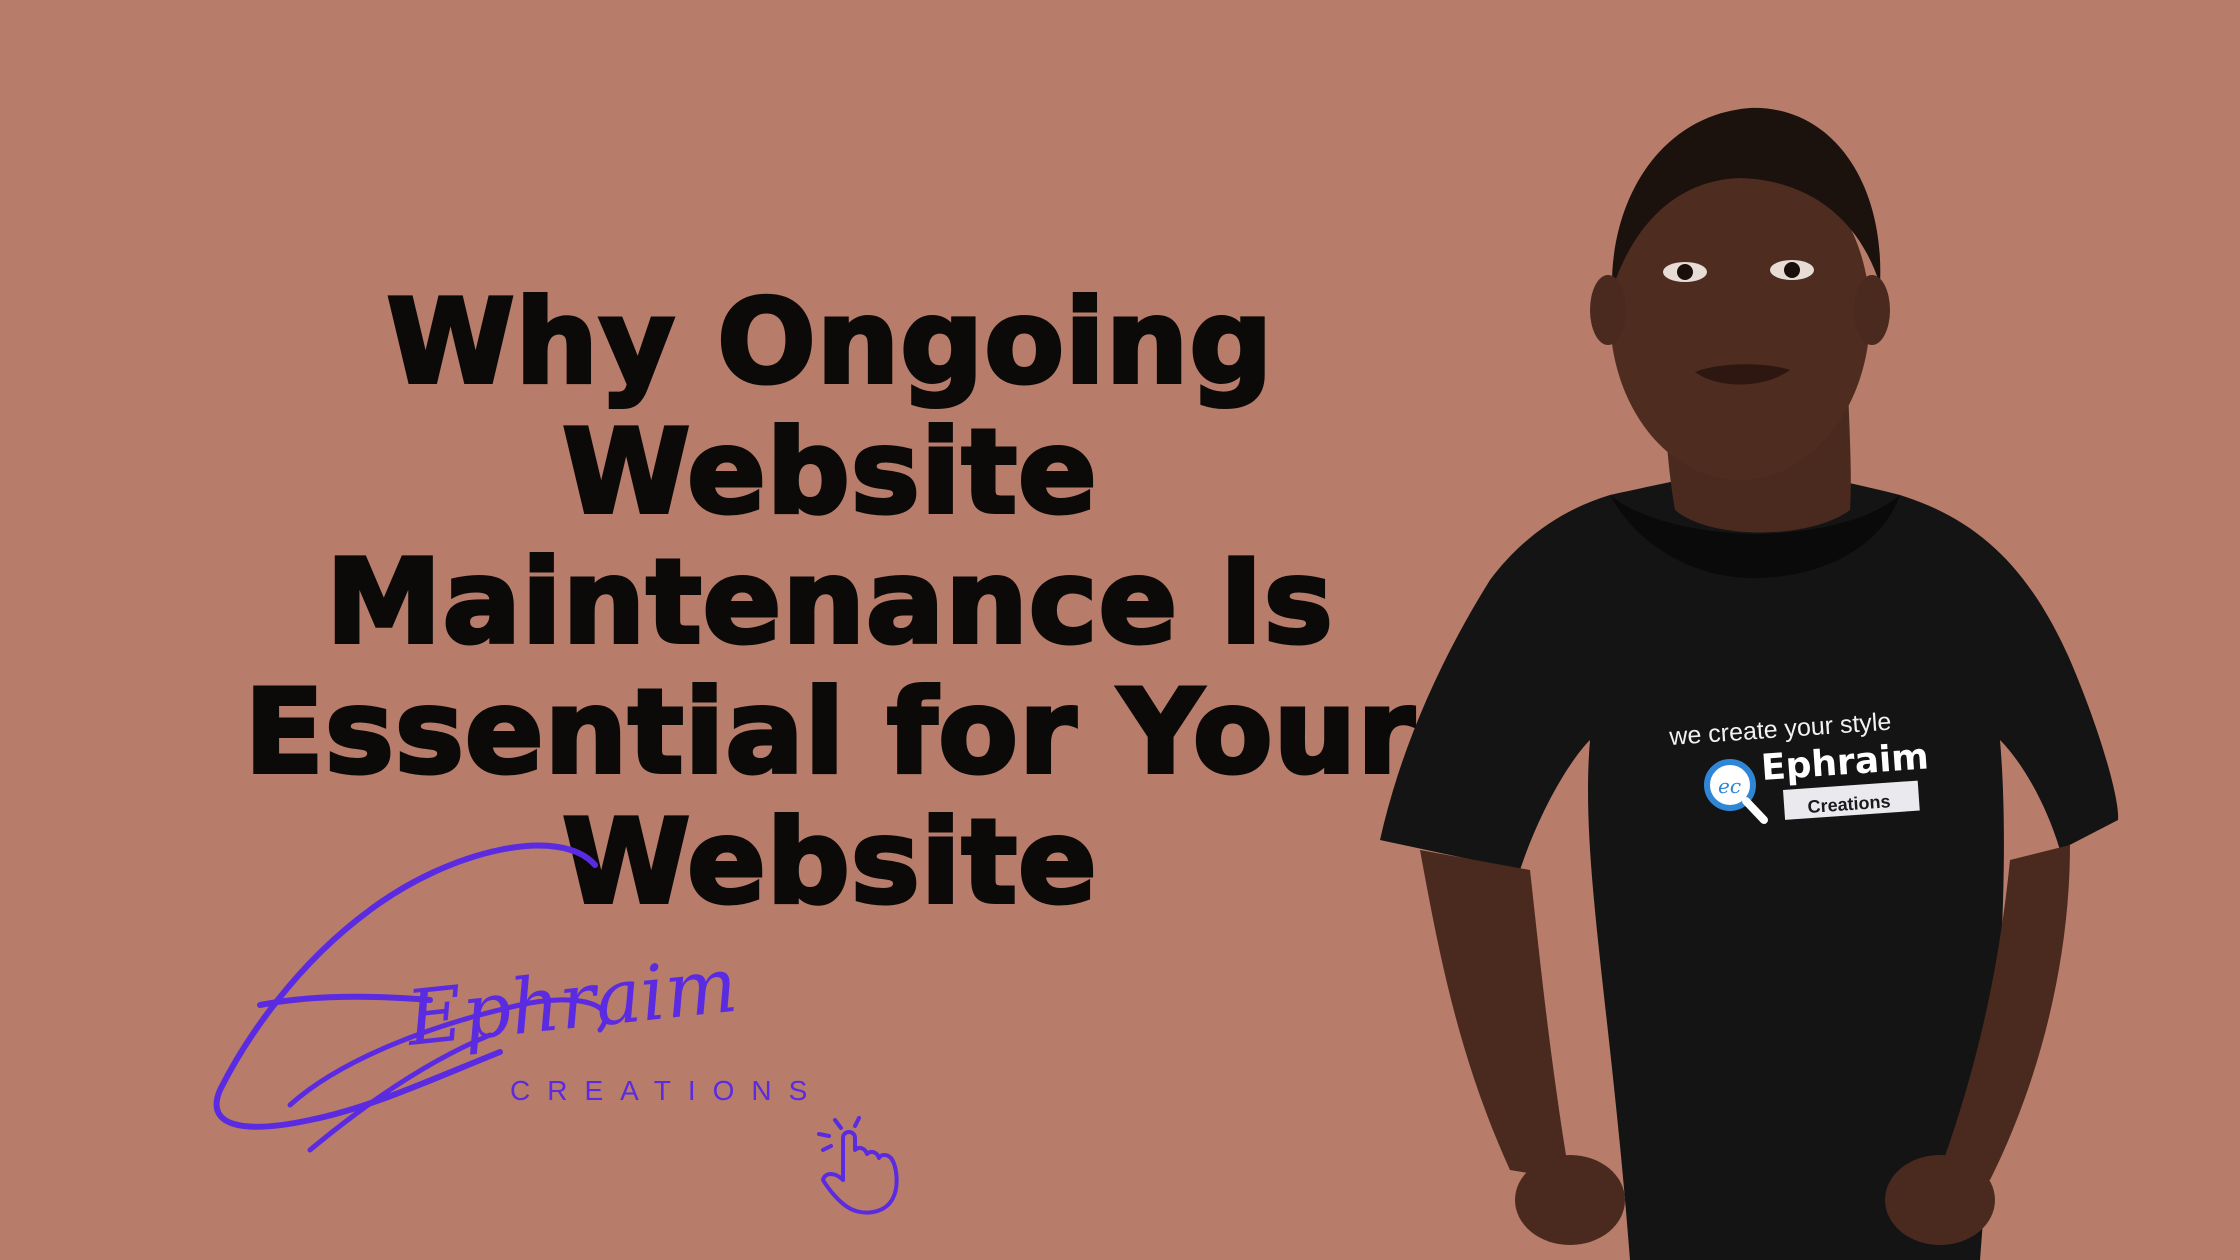  What do you see at coordinates (571, 1001) in the screenshot?
I see `logo-script-text: Ephraim` at bounding box center [571, 1001].